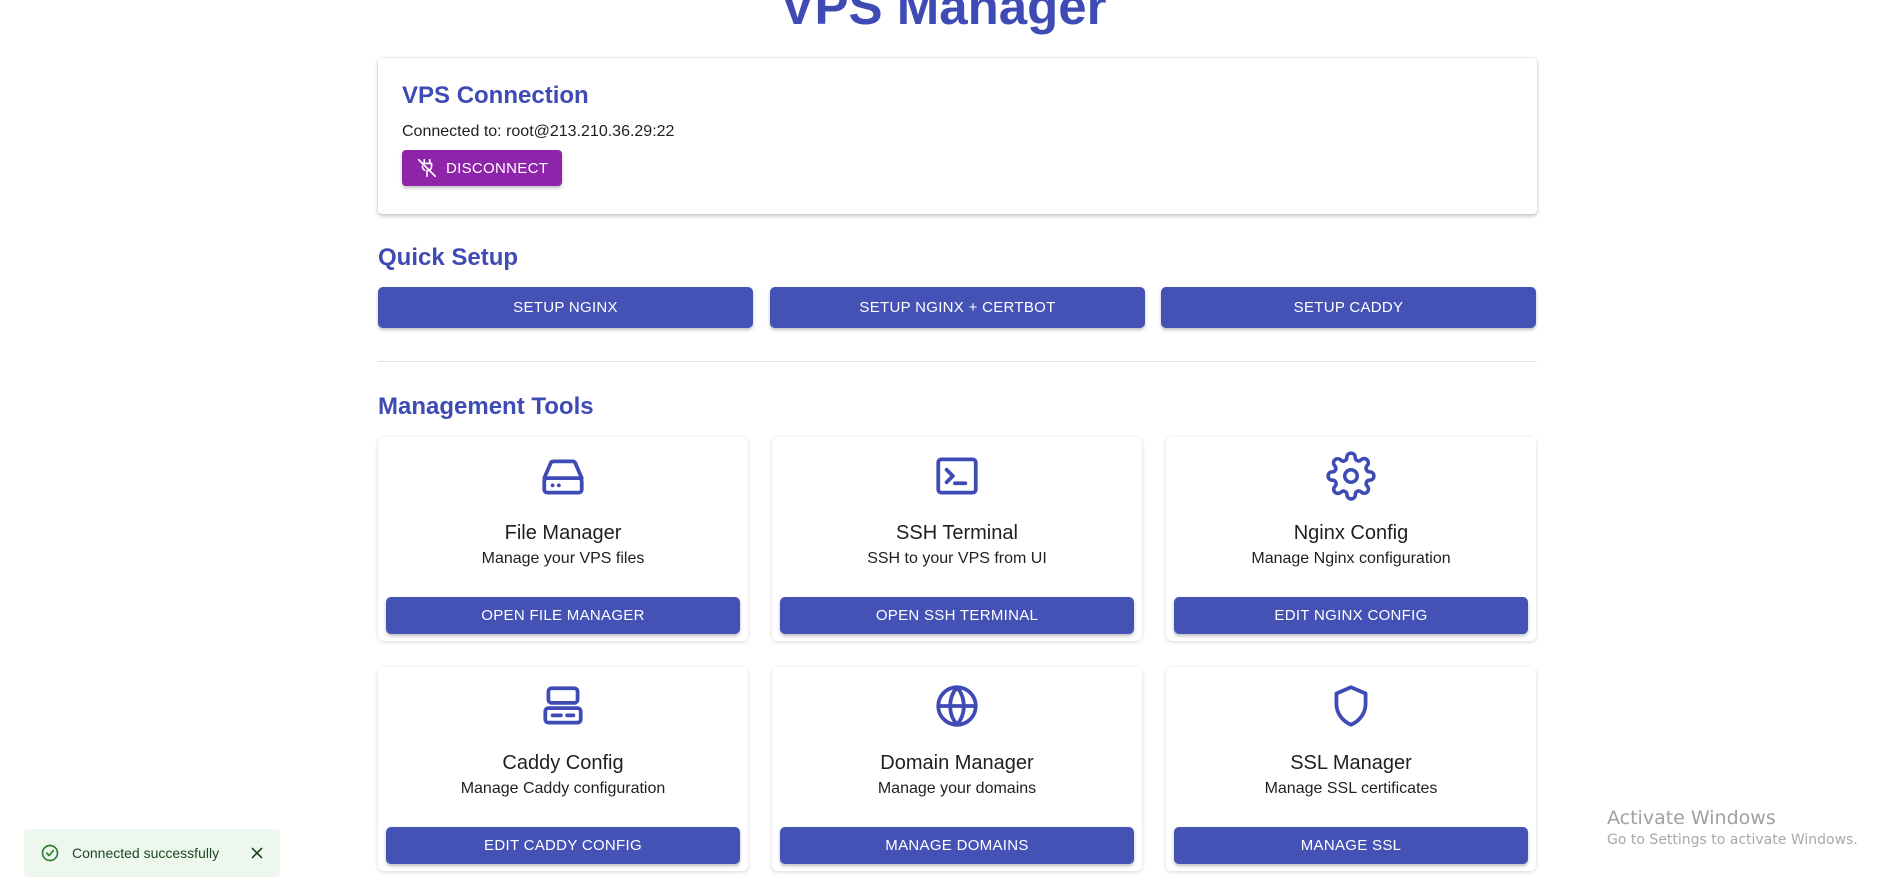  I want to click on disconnect-button: DISCONNECT, so click(482, 168).